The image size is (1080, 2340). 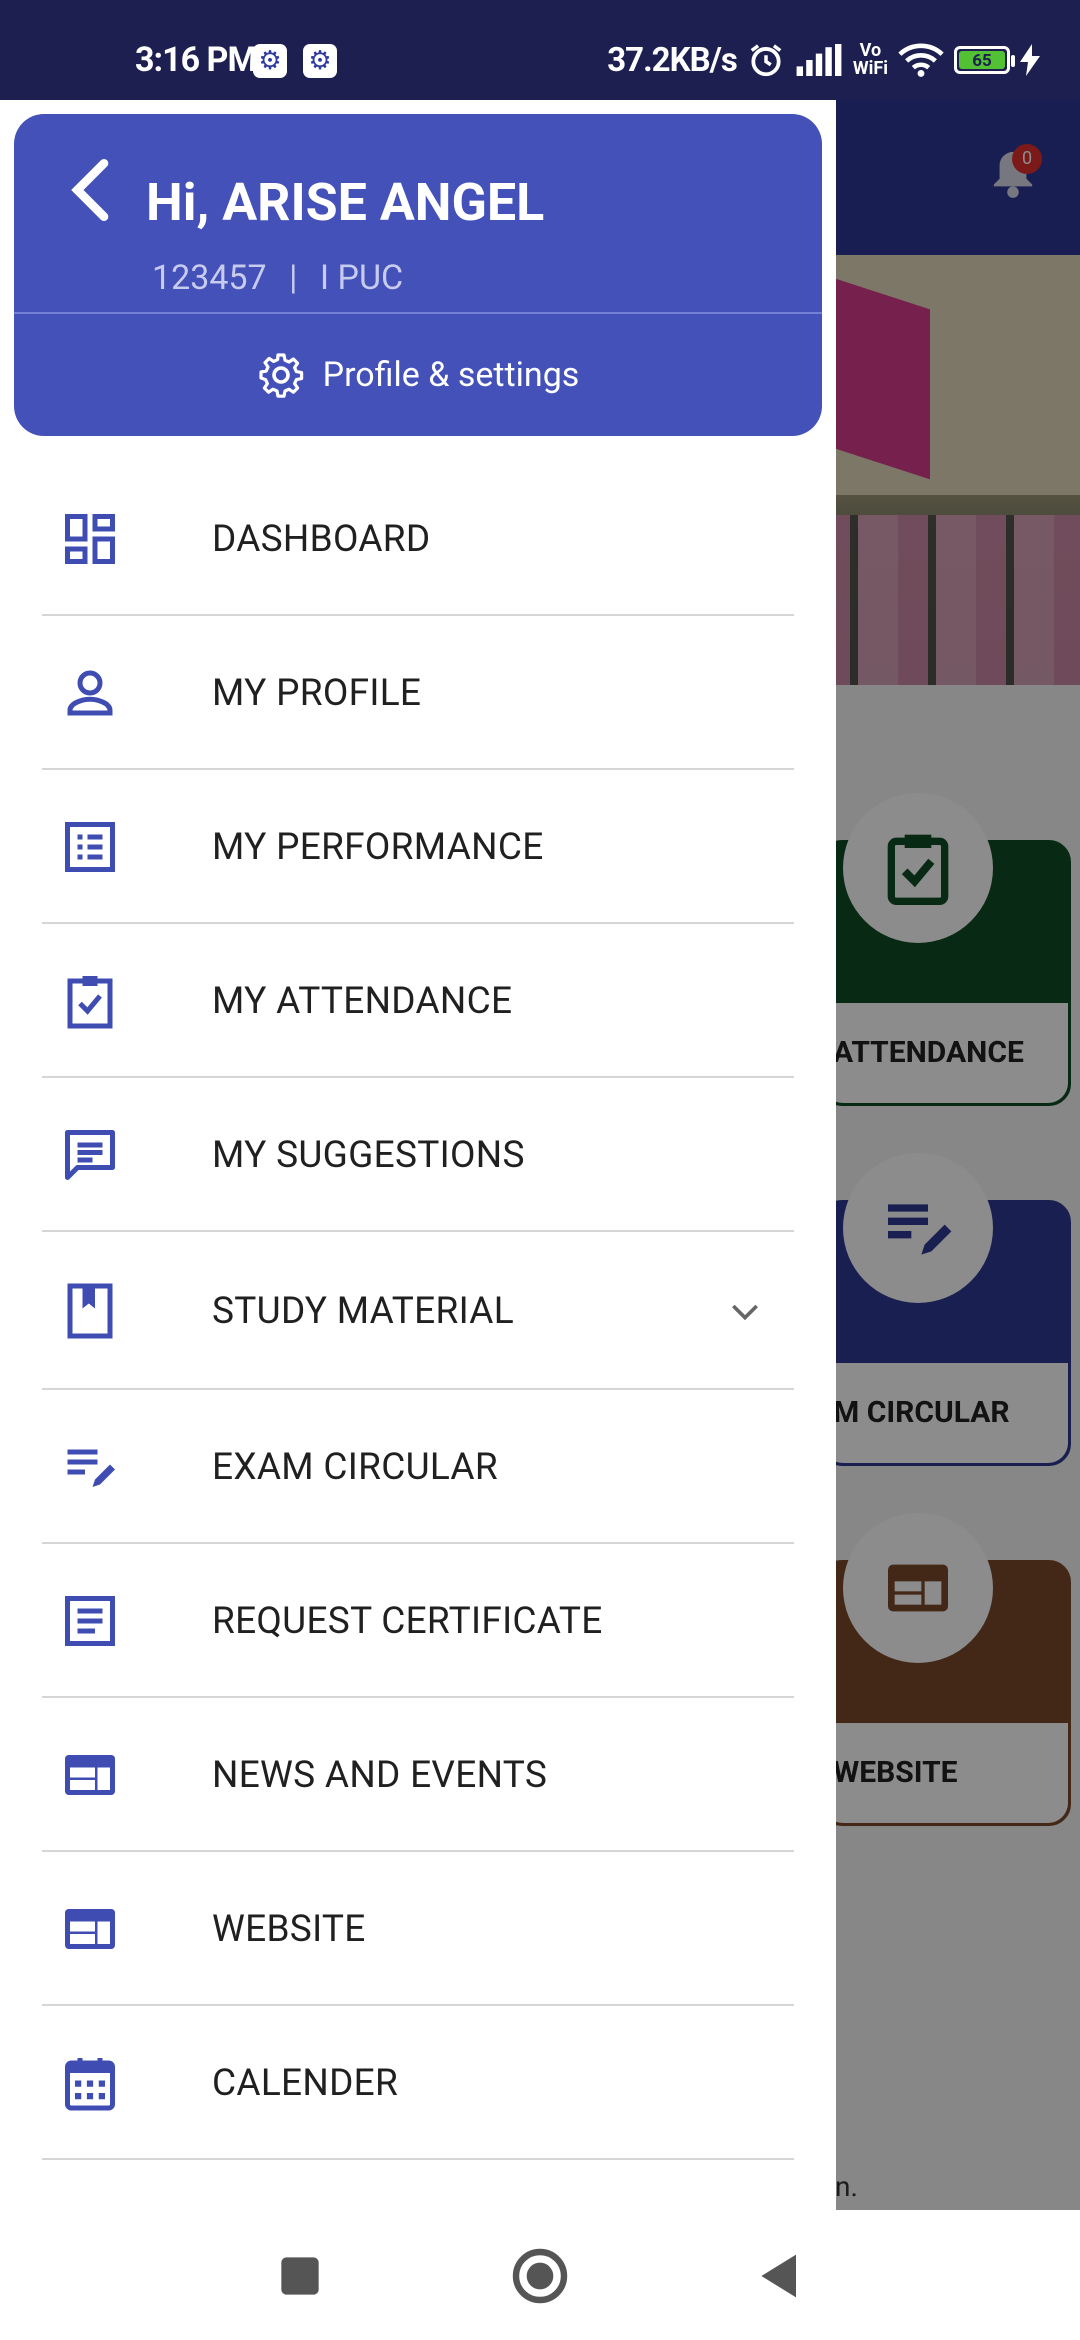 What do you see at coordinates (362, 1001) in the screenshot?
I see `menu-item-label: MY ATTENDANCE` at bounding box center [362, 1001].